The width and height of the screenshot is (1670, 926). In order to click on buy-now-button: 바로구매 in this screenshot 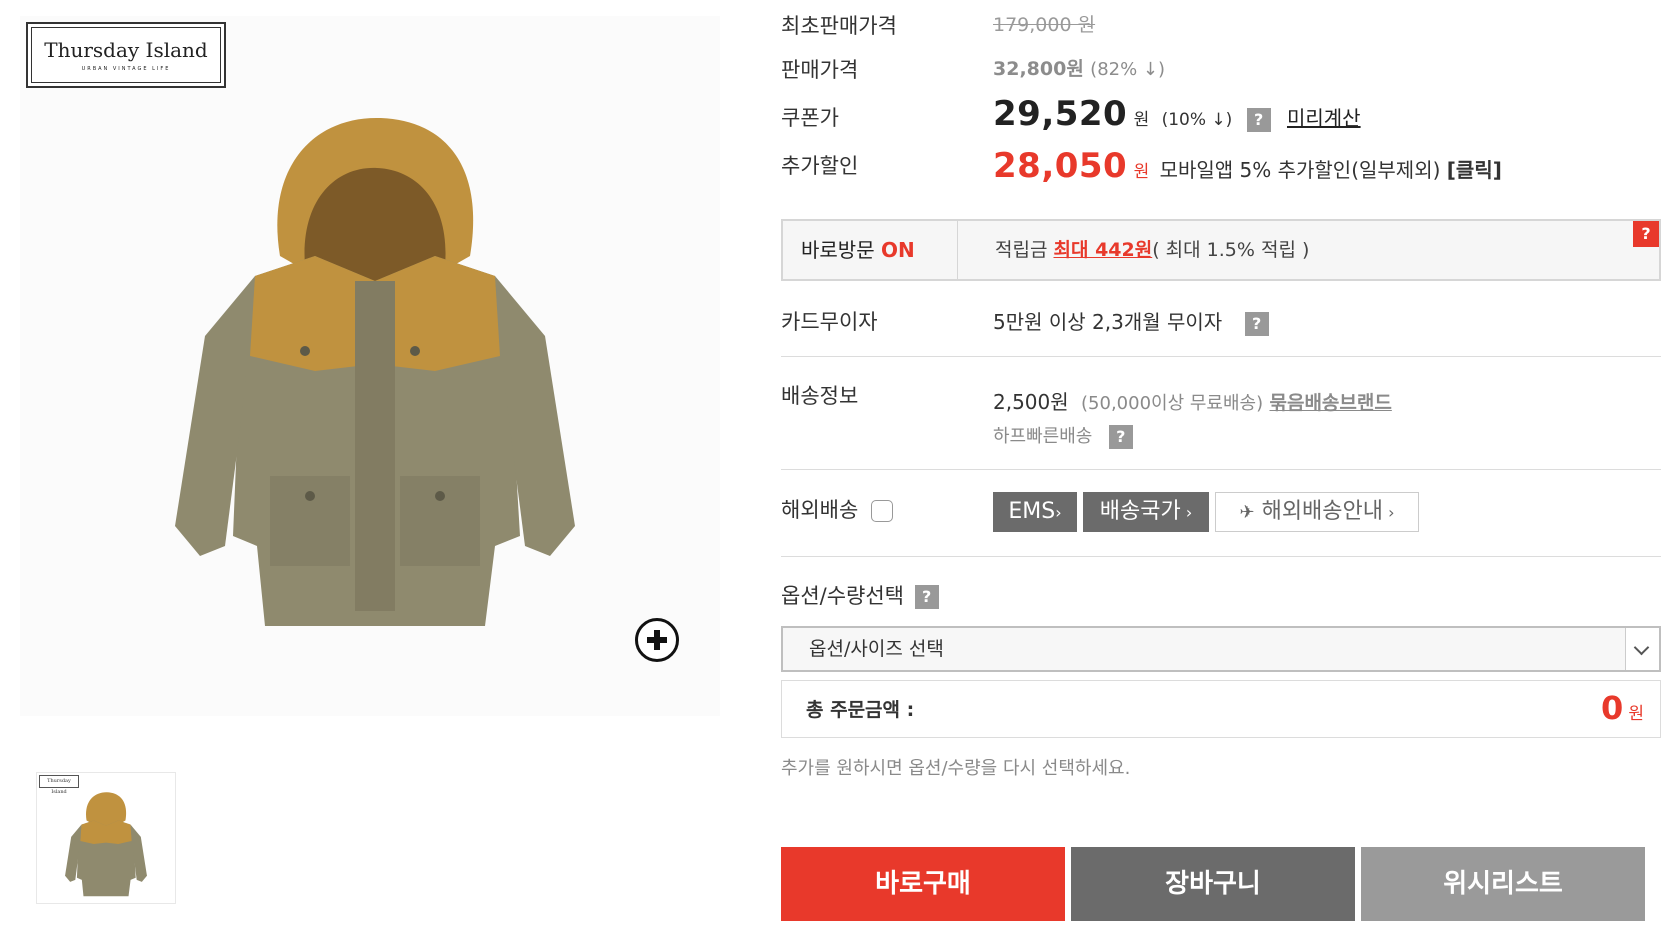, I will do `click(923, 884)`.